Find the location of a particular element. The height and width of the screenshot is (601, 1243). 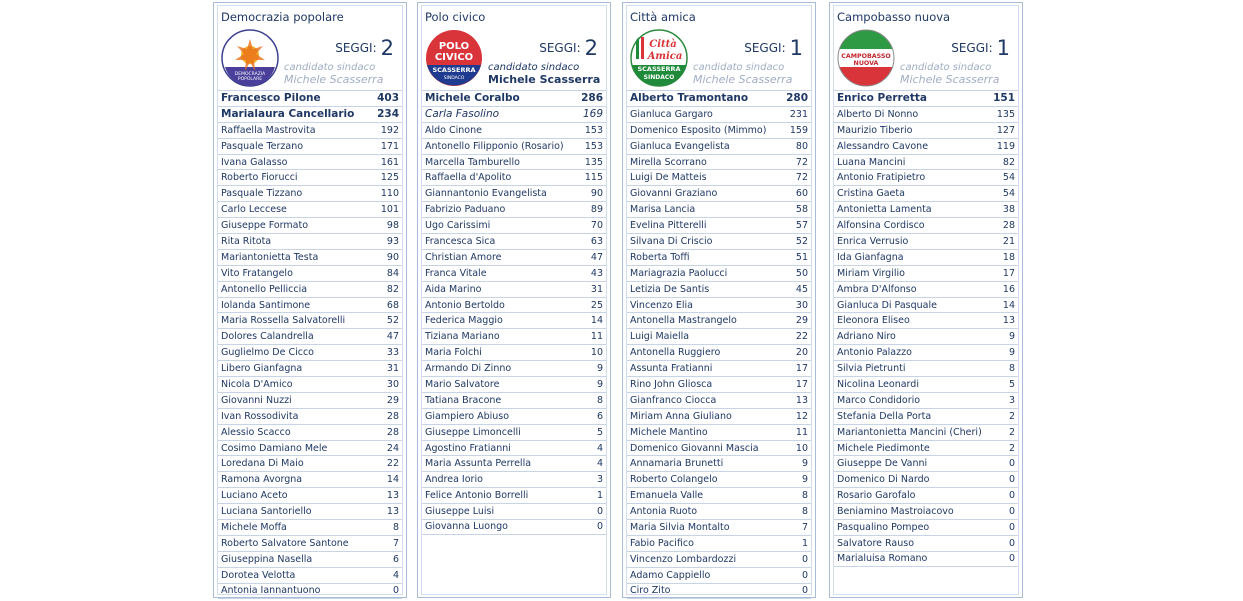

candidate-row: Nicolina Leonardi 5 is located at coordinates (926, 384).